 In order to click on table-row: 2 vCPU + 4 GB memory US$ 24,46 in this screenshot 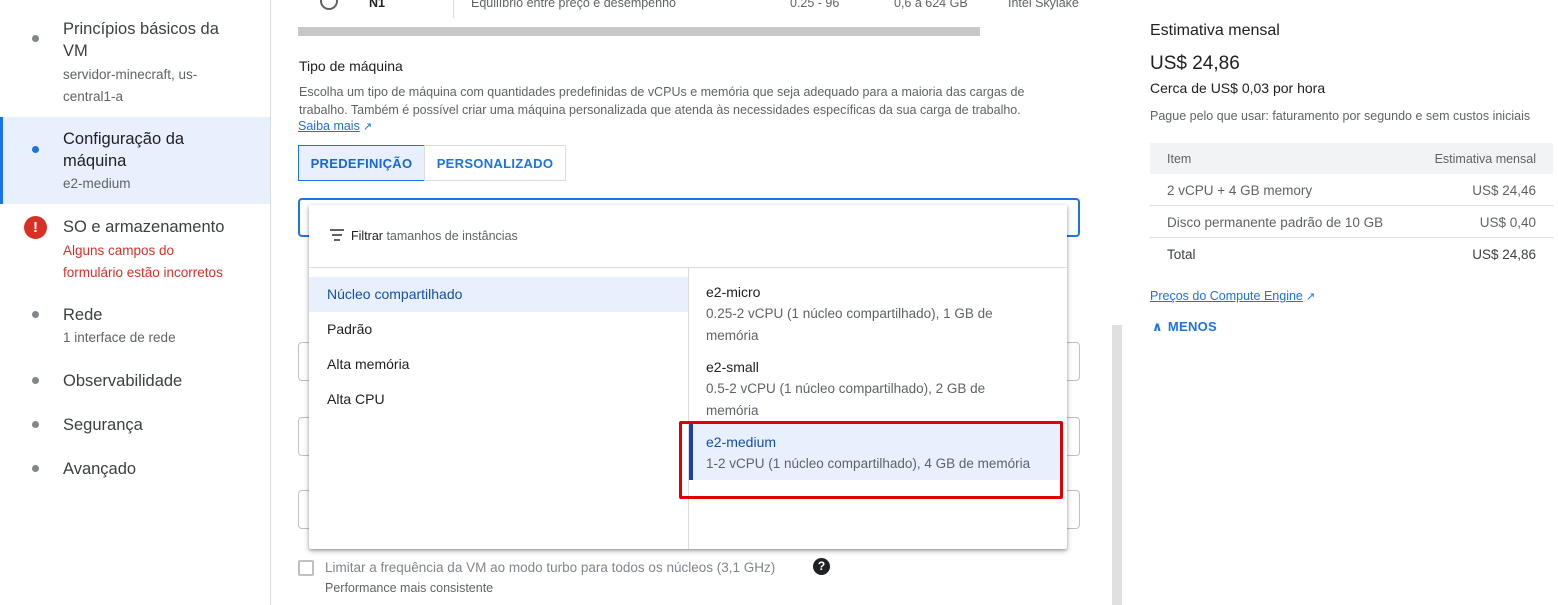, I will do `click(1351, 190)`.